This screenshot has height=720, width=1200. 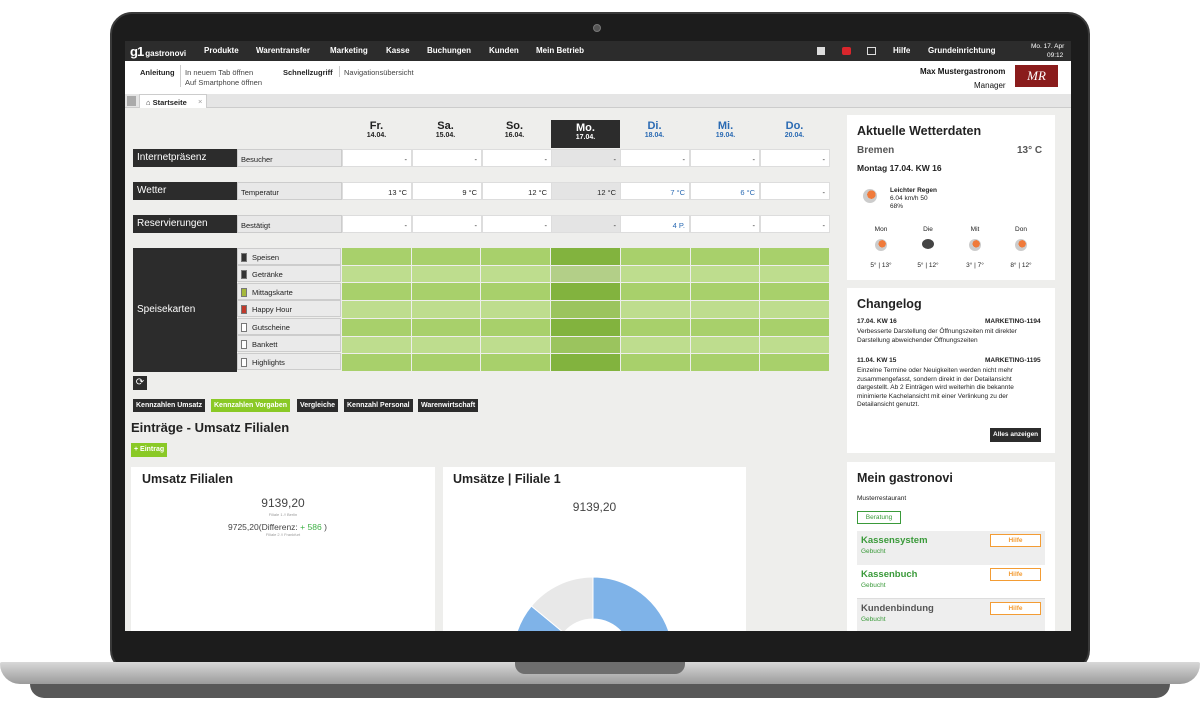 I want to click on nav-overview-link: Navigationsübersicht, so click(x=379, y=72).